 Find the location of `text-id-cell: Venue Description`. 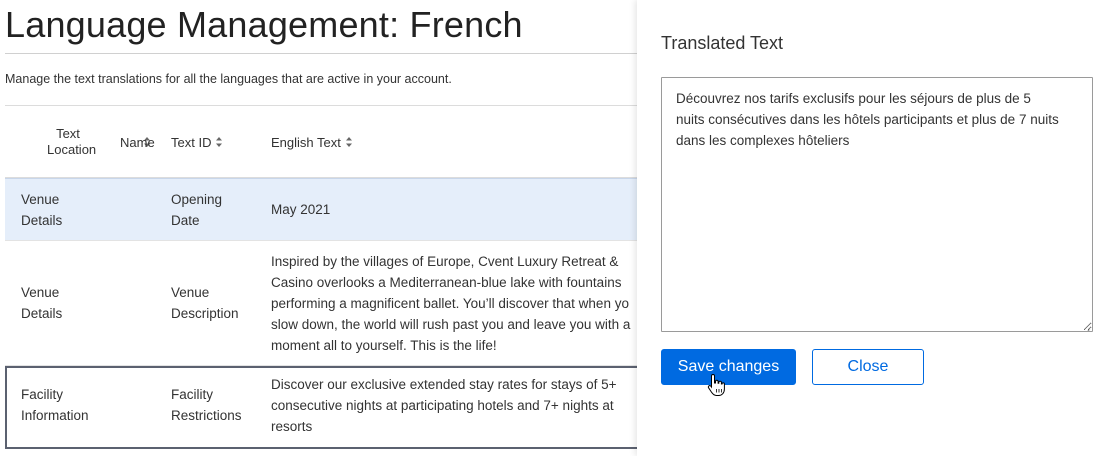

text-id-cell: Venue Description is located at coordinates (205, 303).